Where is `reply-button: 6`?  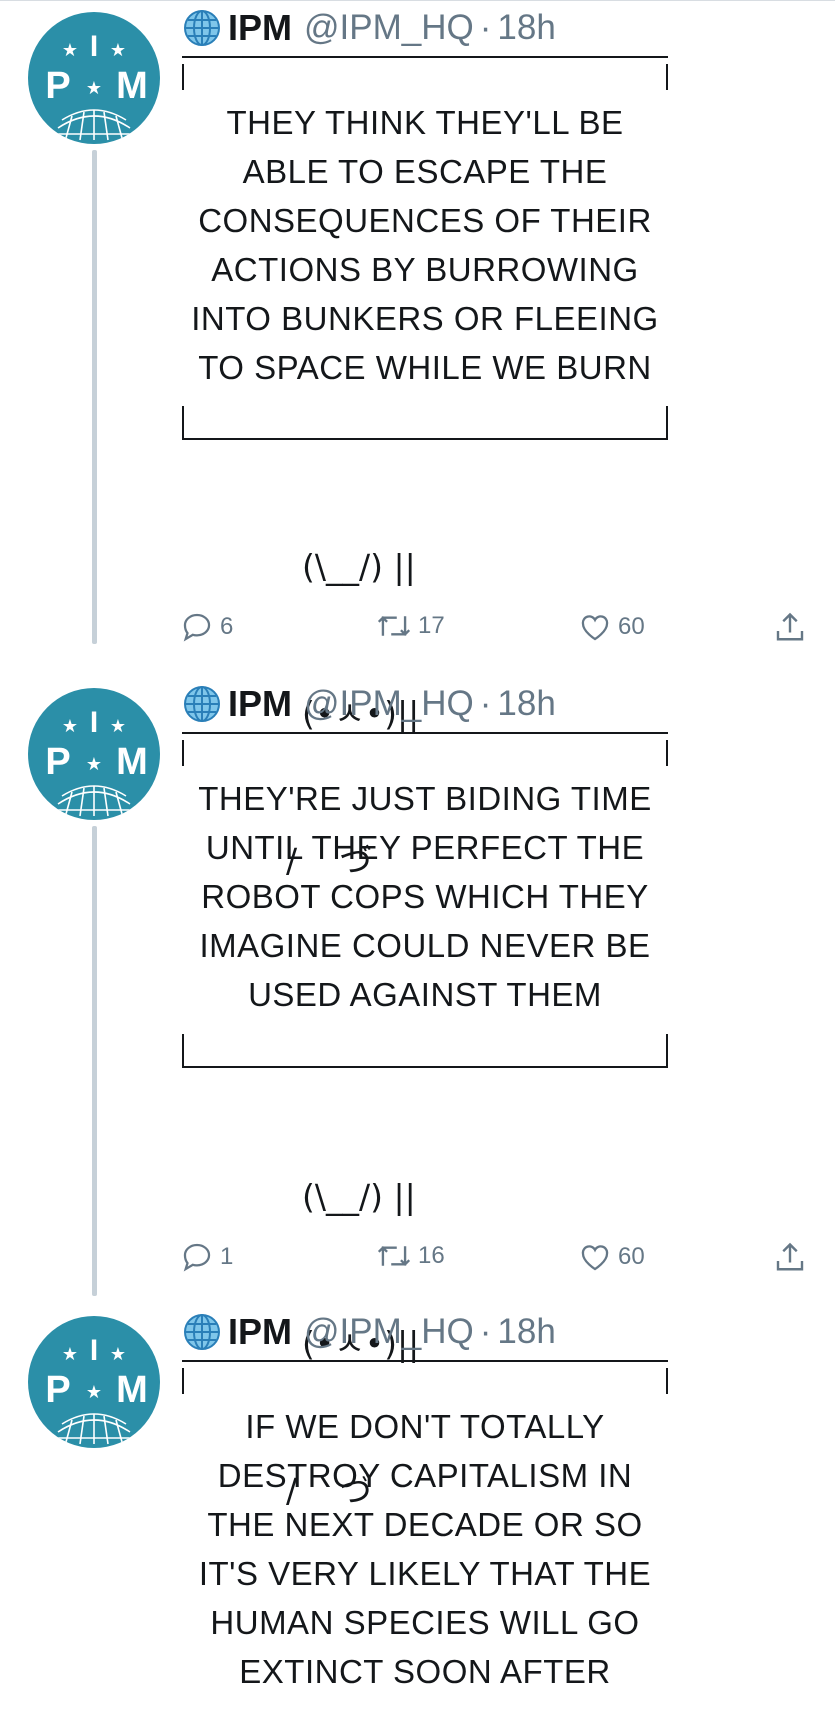
reply-button: 6 is located at coordinates (206, 627).